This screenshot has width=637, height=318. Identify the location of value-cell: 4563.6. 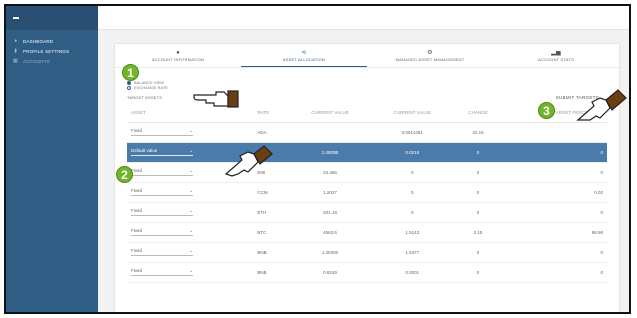
(330, 232).